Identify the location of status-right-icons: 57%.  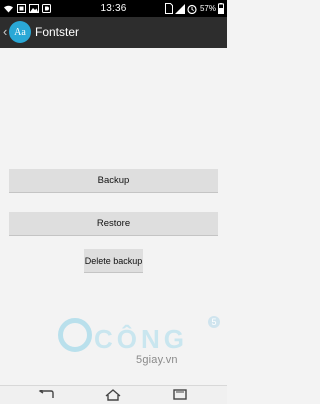
(194, 8).